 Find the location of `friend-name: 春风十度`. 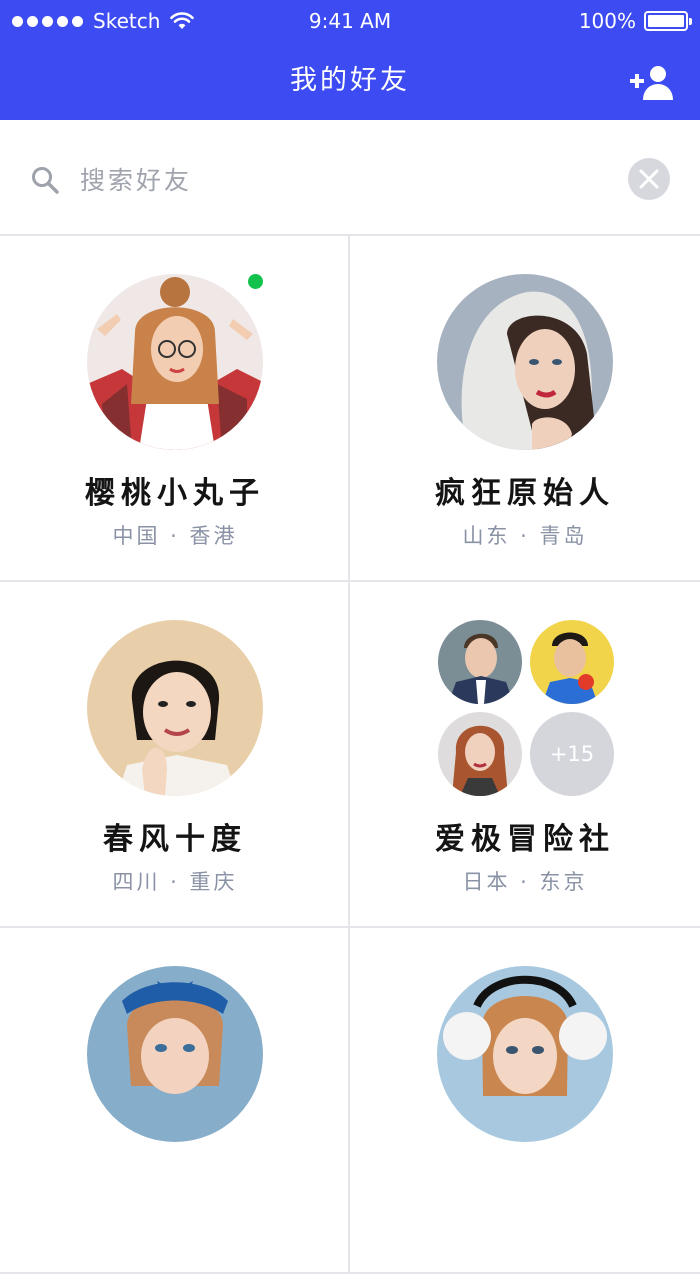

friend-name: 春风十度 is located at coordinates (175, 839).